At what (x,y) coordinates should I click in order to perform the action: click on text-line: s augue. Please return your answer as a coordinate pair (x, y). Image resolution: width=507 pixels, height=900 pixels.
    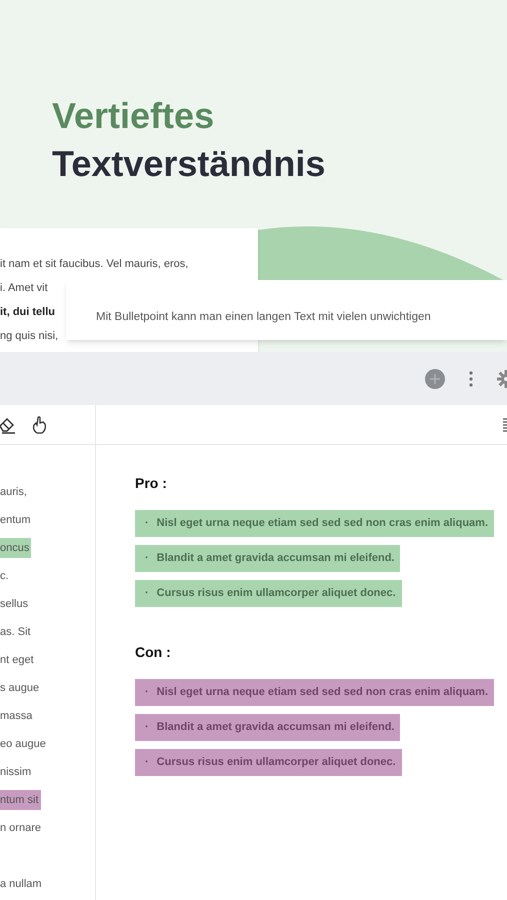
    Looking at the image, I should click on (20, 688).